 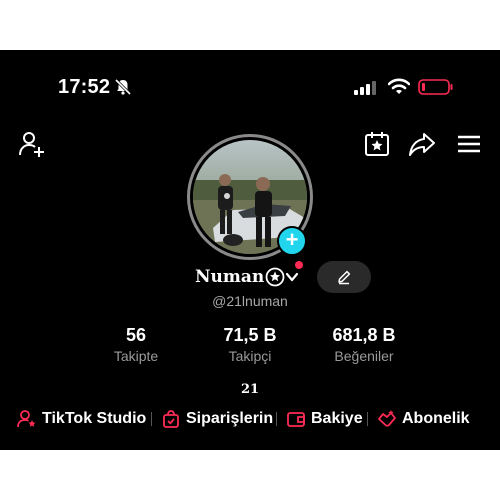 What do you see at coordinates (364, 356) in the screenshot?
I see `stat-likes-label: Beğeniler` at bounding box center [364, 356].